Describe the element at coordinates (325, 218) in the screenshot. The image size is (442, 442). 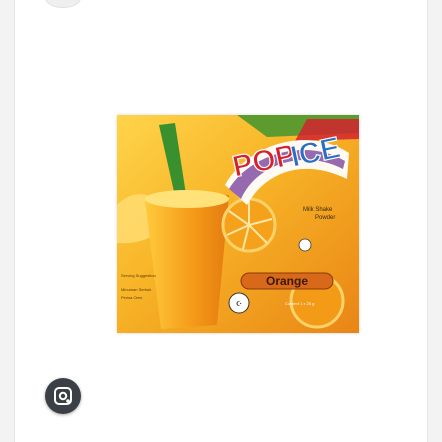
I see `label-powder: Powder` at that location.